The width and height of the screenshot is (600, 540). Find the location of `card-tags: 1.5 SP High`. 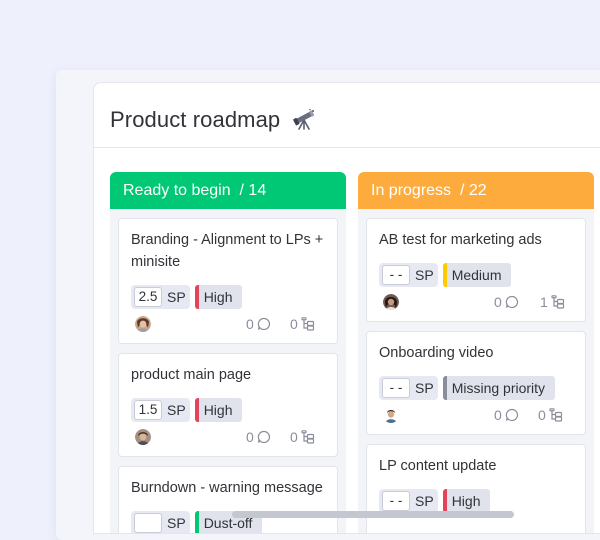

card-tags: 1.5 SP High is located at coordinates (228, 410).